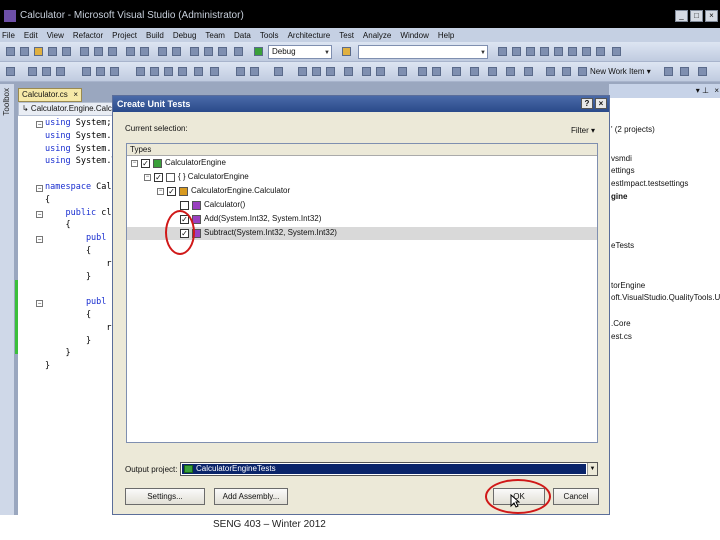 This screenshot has height=540, width=720. What do you see at coordinates (622, 245) in the screenshot?
I see `solution-item: eTests` at bounding box center [622, 245].